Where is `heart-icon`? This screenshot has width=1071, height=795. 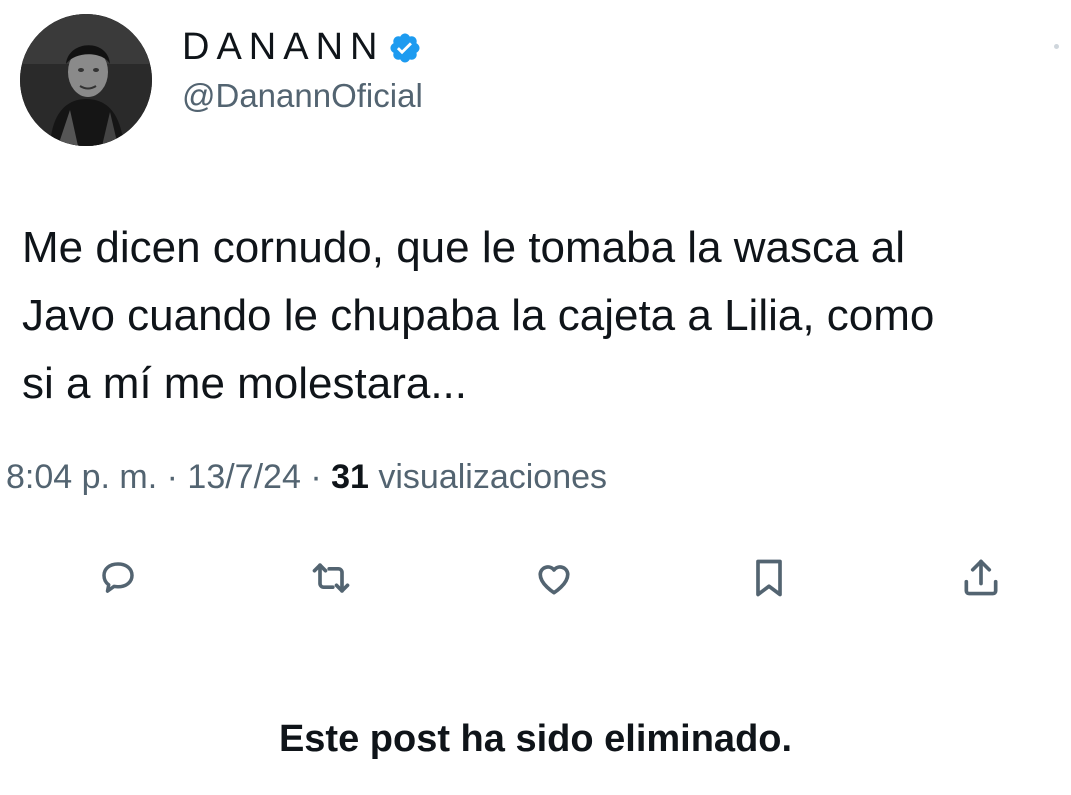 heart-icon is located at coordinates (554, 580).